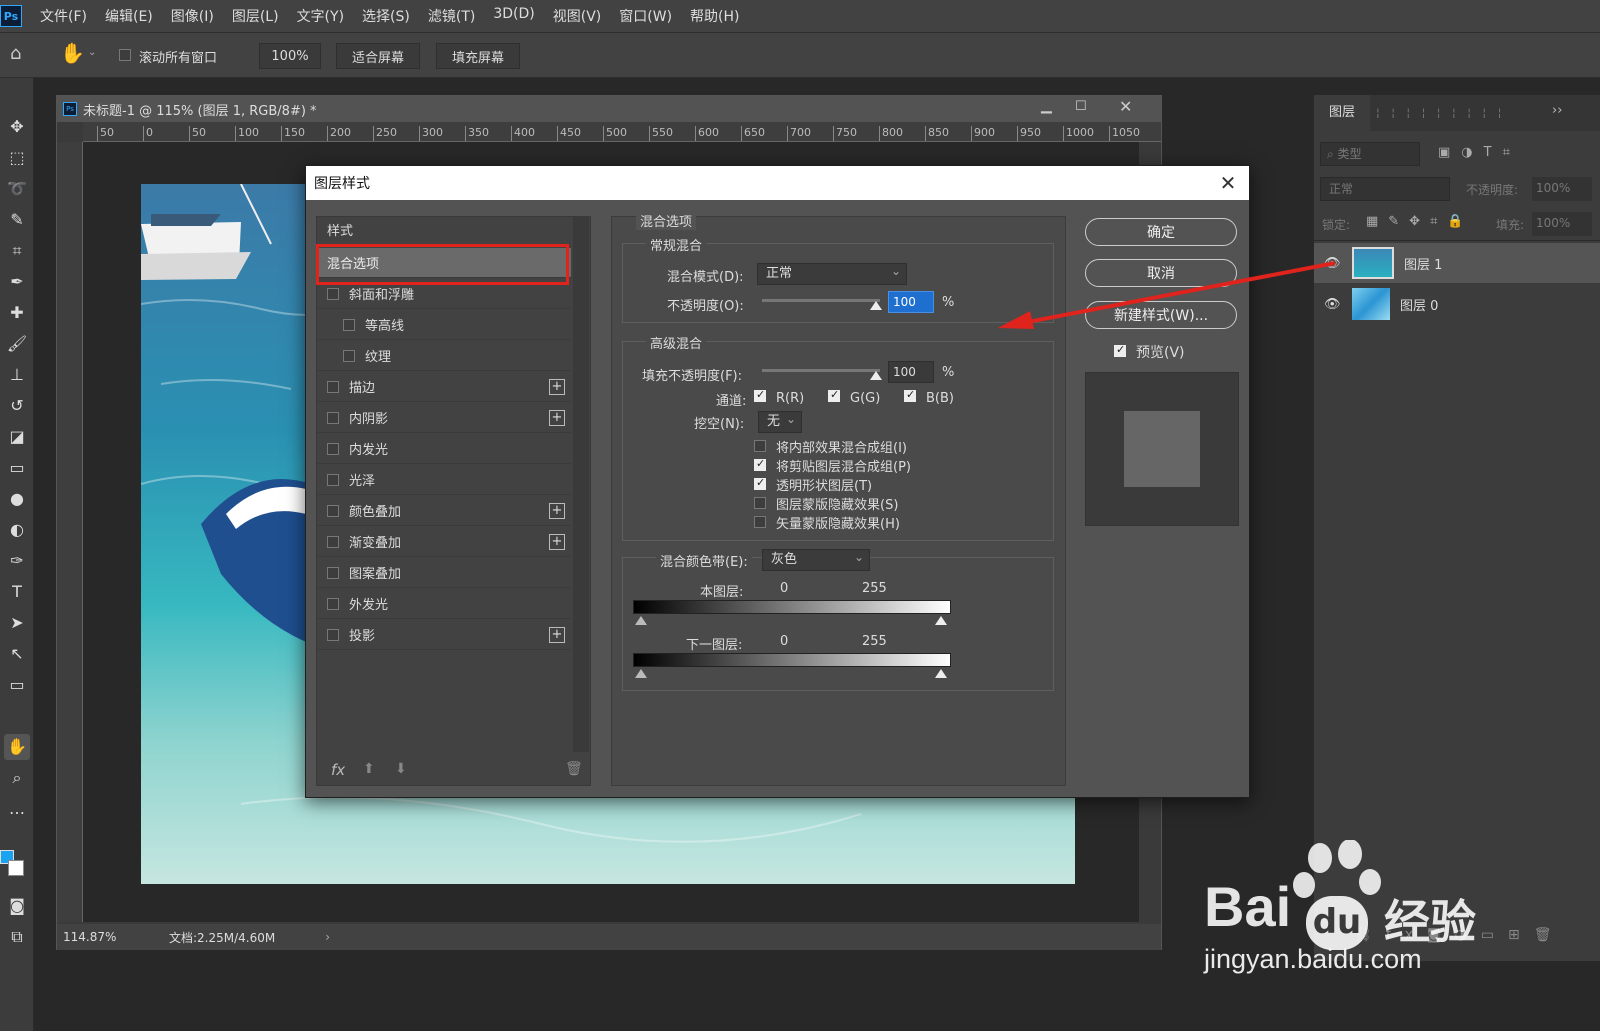 This screenshot has height=1031, width=1600. I want to click on history-brush-tool-icon: ↺, so click(17, 406).